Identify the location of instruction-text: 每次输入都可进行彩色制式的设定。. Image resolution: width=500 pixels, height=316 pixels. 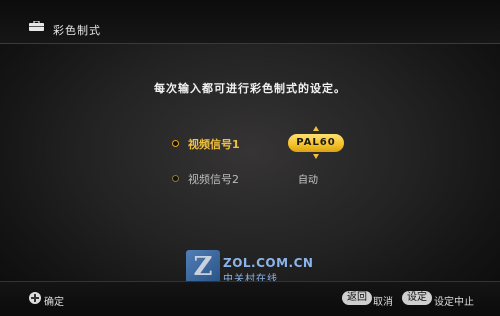
(250, 88).